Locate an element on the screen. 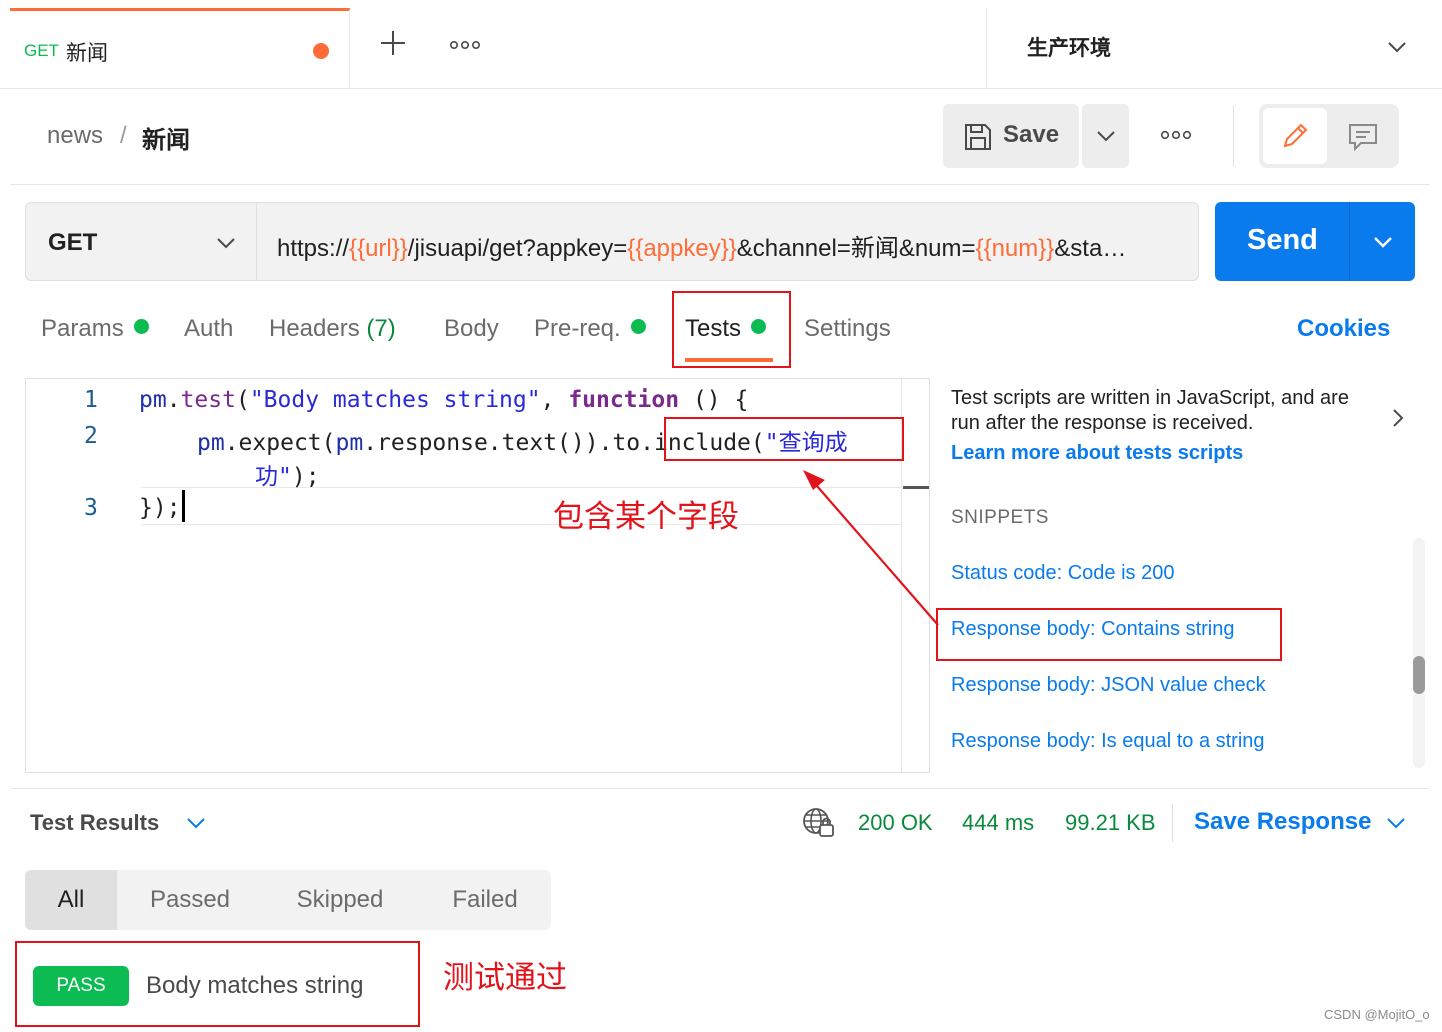  filter-all: All is located at coordinates (71, 900).